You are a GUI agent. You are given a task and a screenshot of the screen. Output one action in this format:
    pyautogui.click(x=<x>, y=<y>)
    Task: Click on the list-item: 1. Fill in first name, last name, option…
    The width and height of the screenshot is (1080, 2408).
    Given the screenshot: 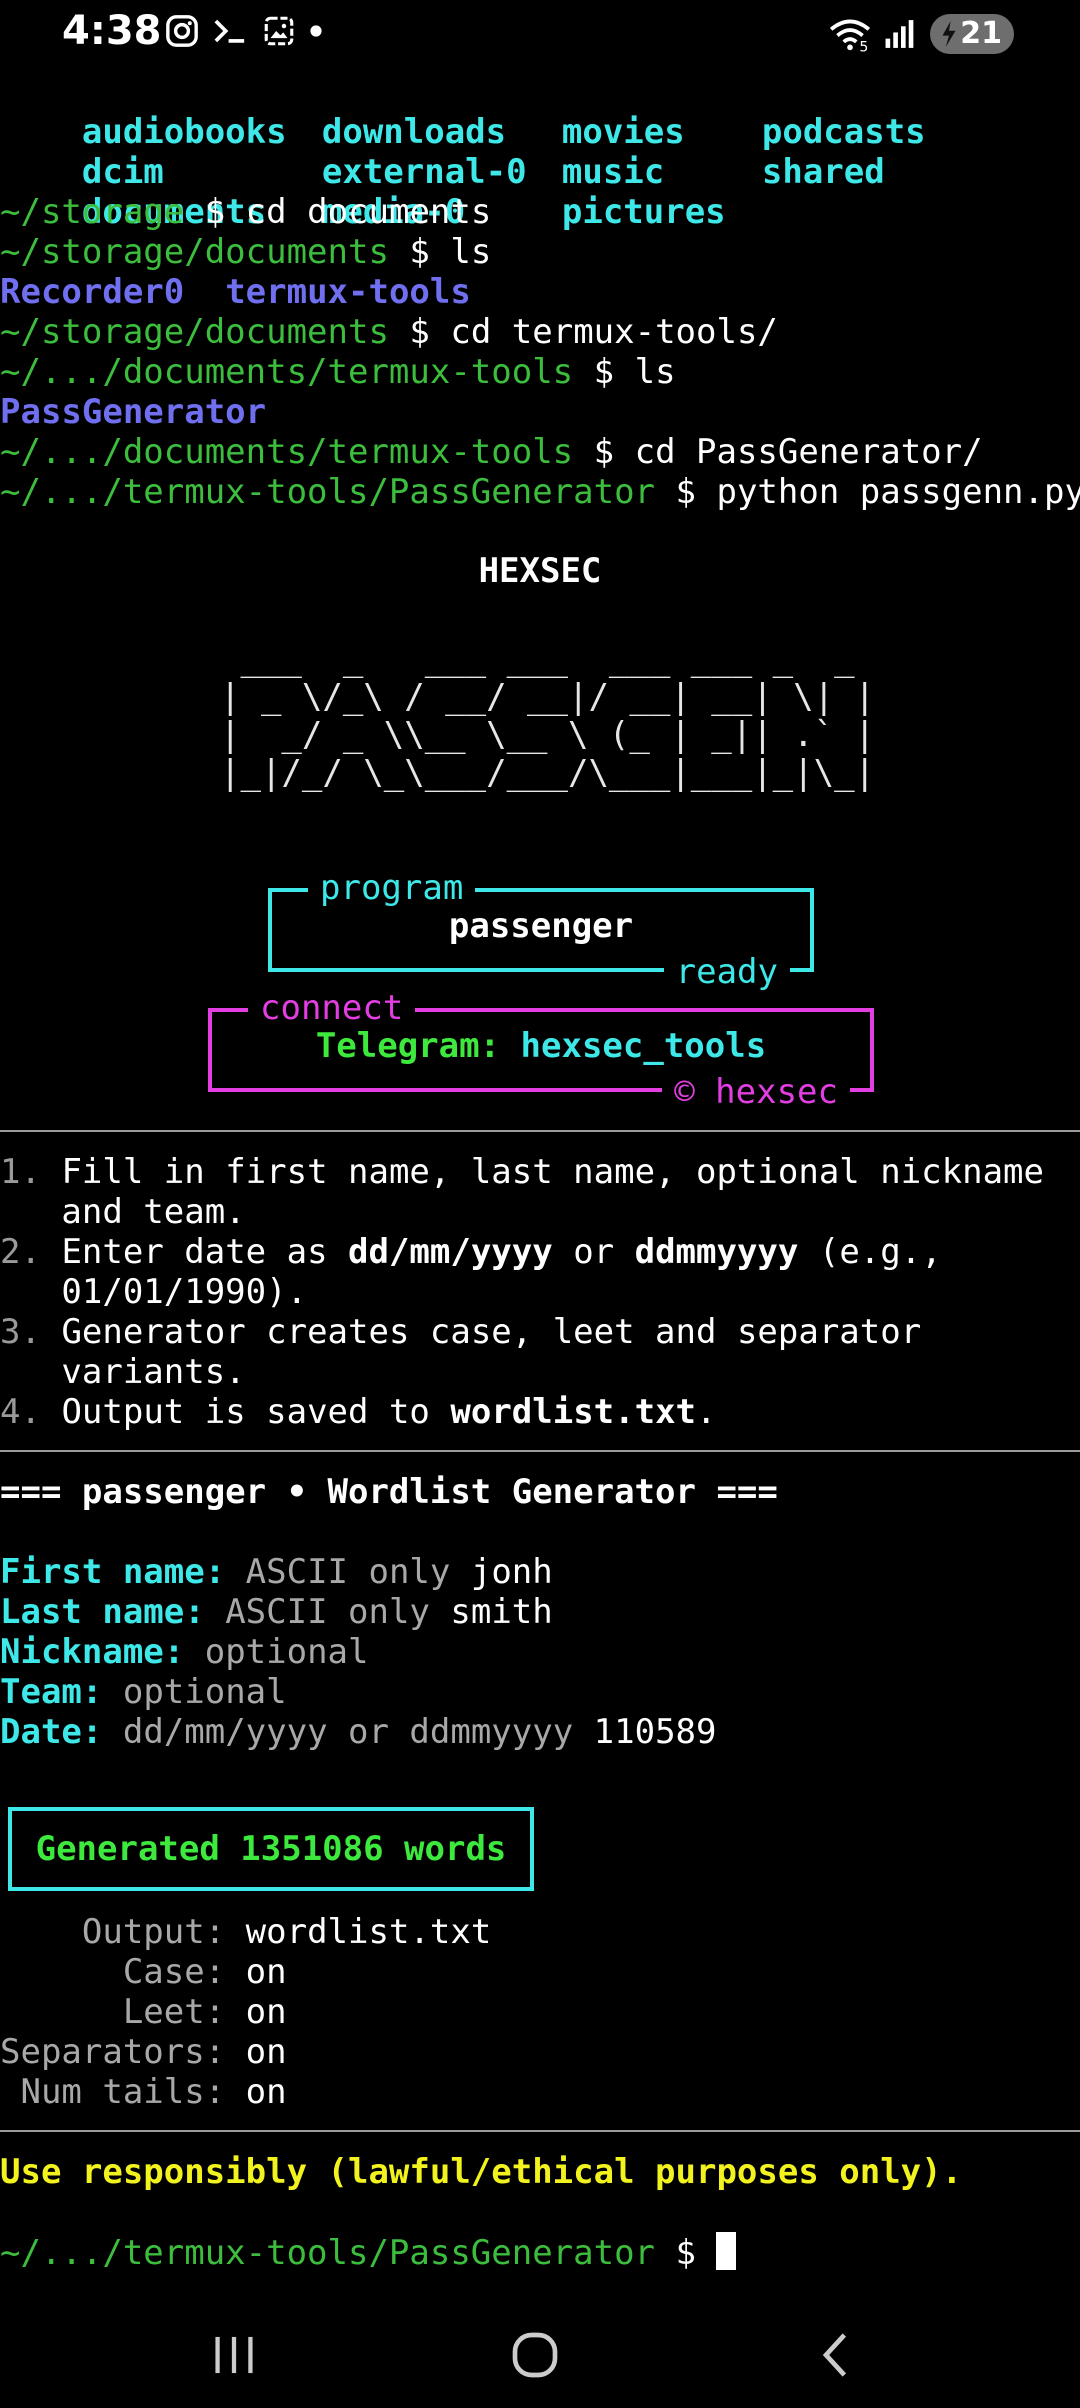 What is the action you would take?
    pyautogui.click(x=522, y=1172)
    